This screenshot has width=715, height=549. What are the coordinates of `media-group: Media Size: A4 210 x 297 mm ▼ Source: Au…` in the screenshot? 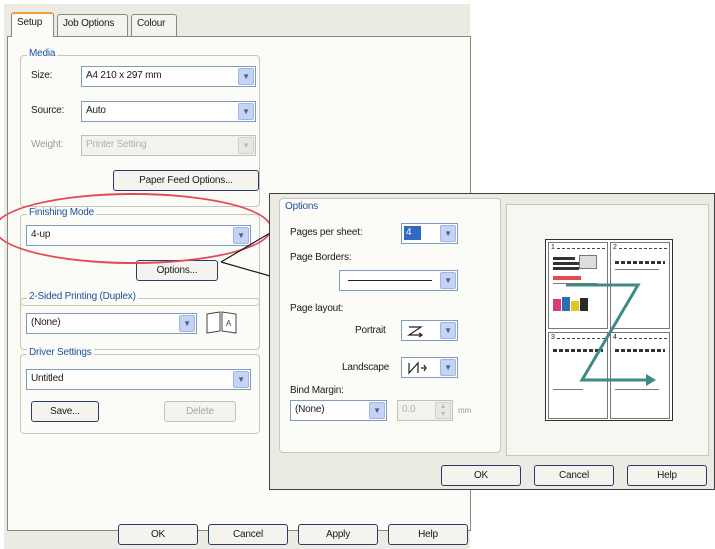 It's located at (140, 127).